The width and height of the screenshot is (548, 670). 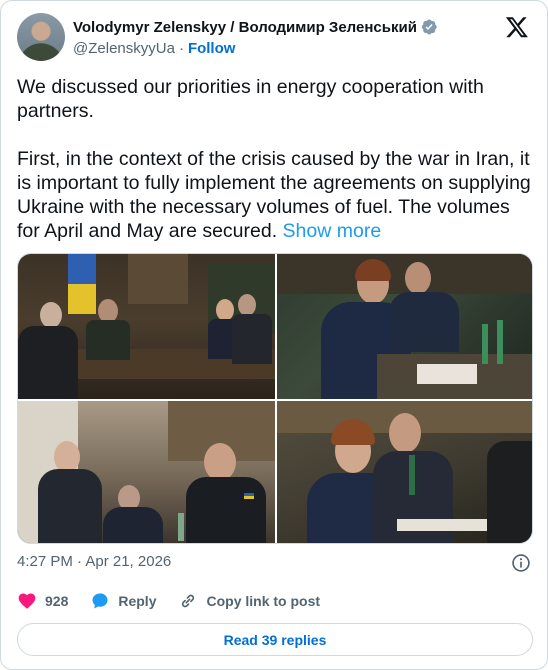 What do you see at coordinates (124, 48) in the screenshot?
I see `author-handle: @ZelenskyyUa` at bounding box center [124, 48].